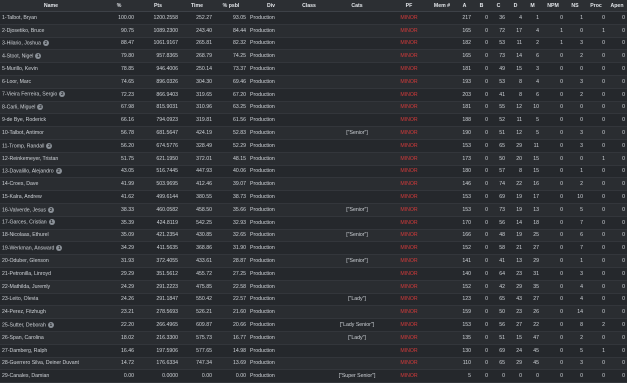 Image resolution: width=627 pixels, height=383 pixels. I want to click on competitor-name: 22-Mathilda, Juremly, so click(26, 287).